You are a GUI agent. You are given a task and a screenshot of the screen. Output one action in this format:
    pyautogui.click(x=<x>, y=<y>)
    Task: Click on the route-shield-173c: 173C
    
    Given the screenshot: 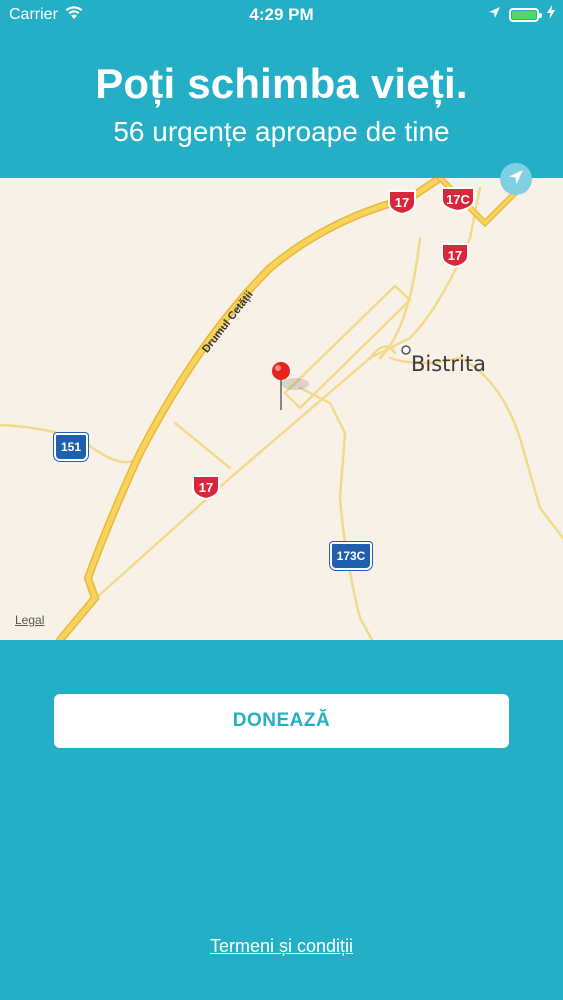 What is the action you would take?
    pyautogui.click(x=351, y=556)
    